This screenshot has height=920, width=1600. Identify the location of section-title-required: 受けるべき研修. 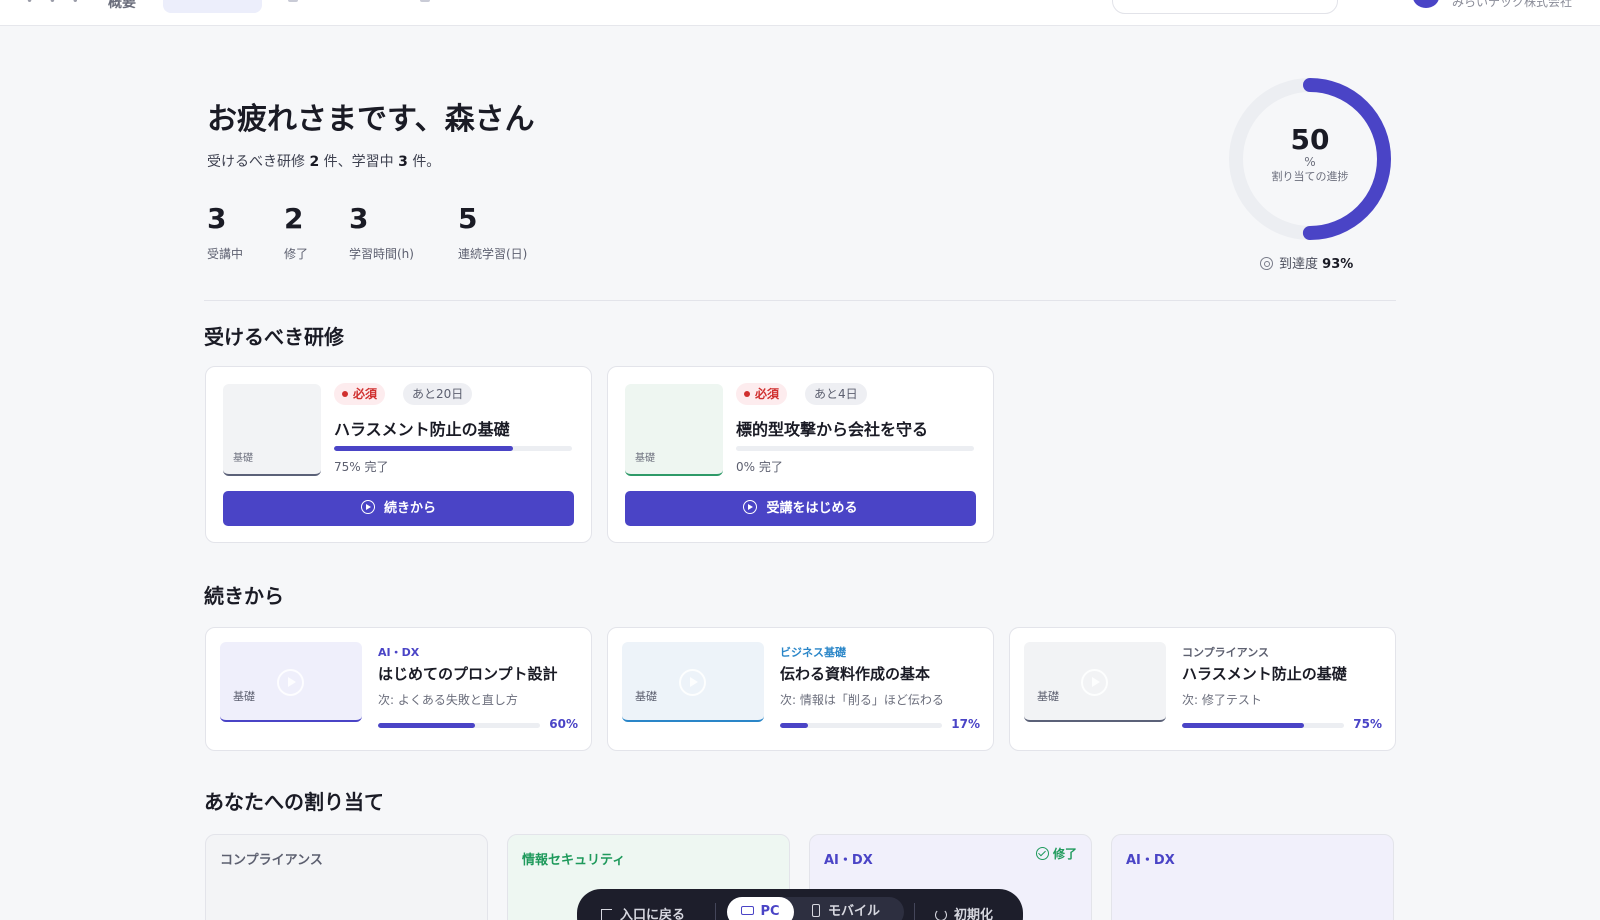
(274, 337).